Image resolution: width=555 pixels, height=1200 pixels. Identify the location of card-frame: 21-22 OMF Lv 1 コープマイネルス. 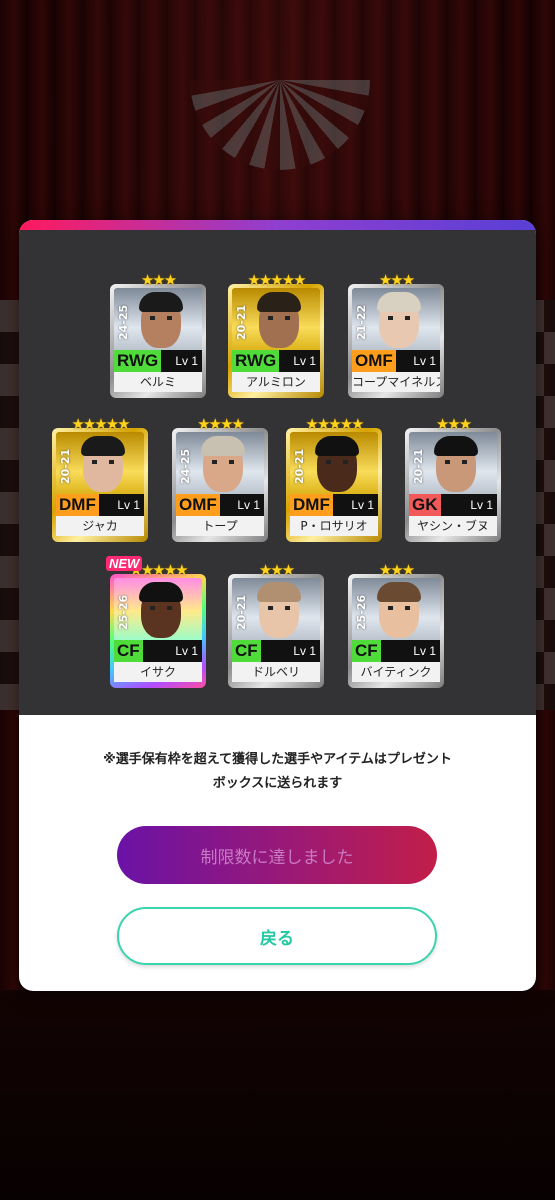
(396, 341).